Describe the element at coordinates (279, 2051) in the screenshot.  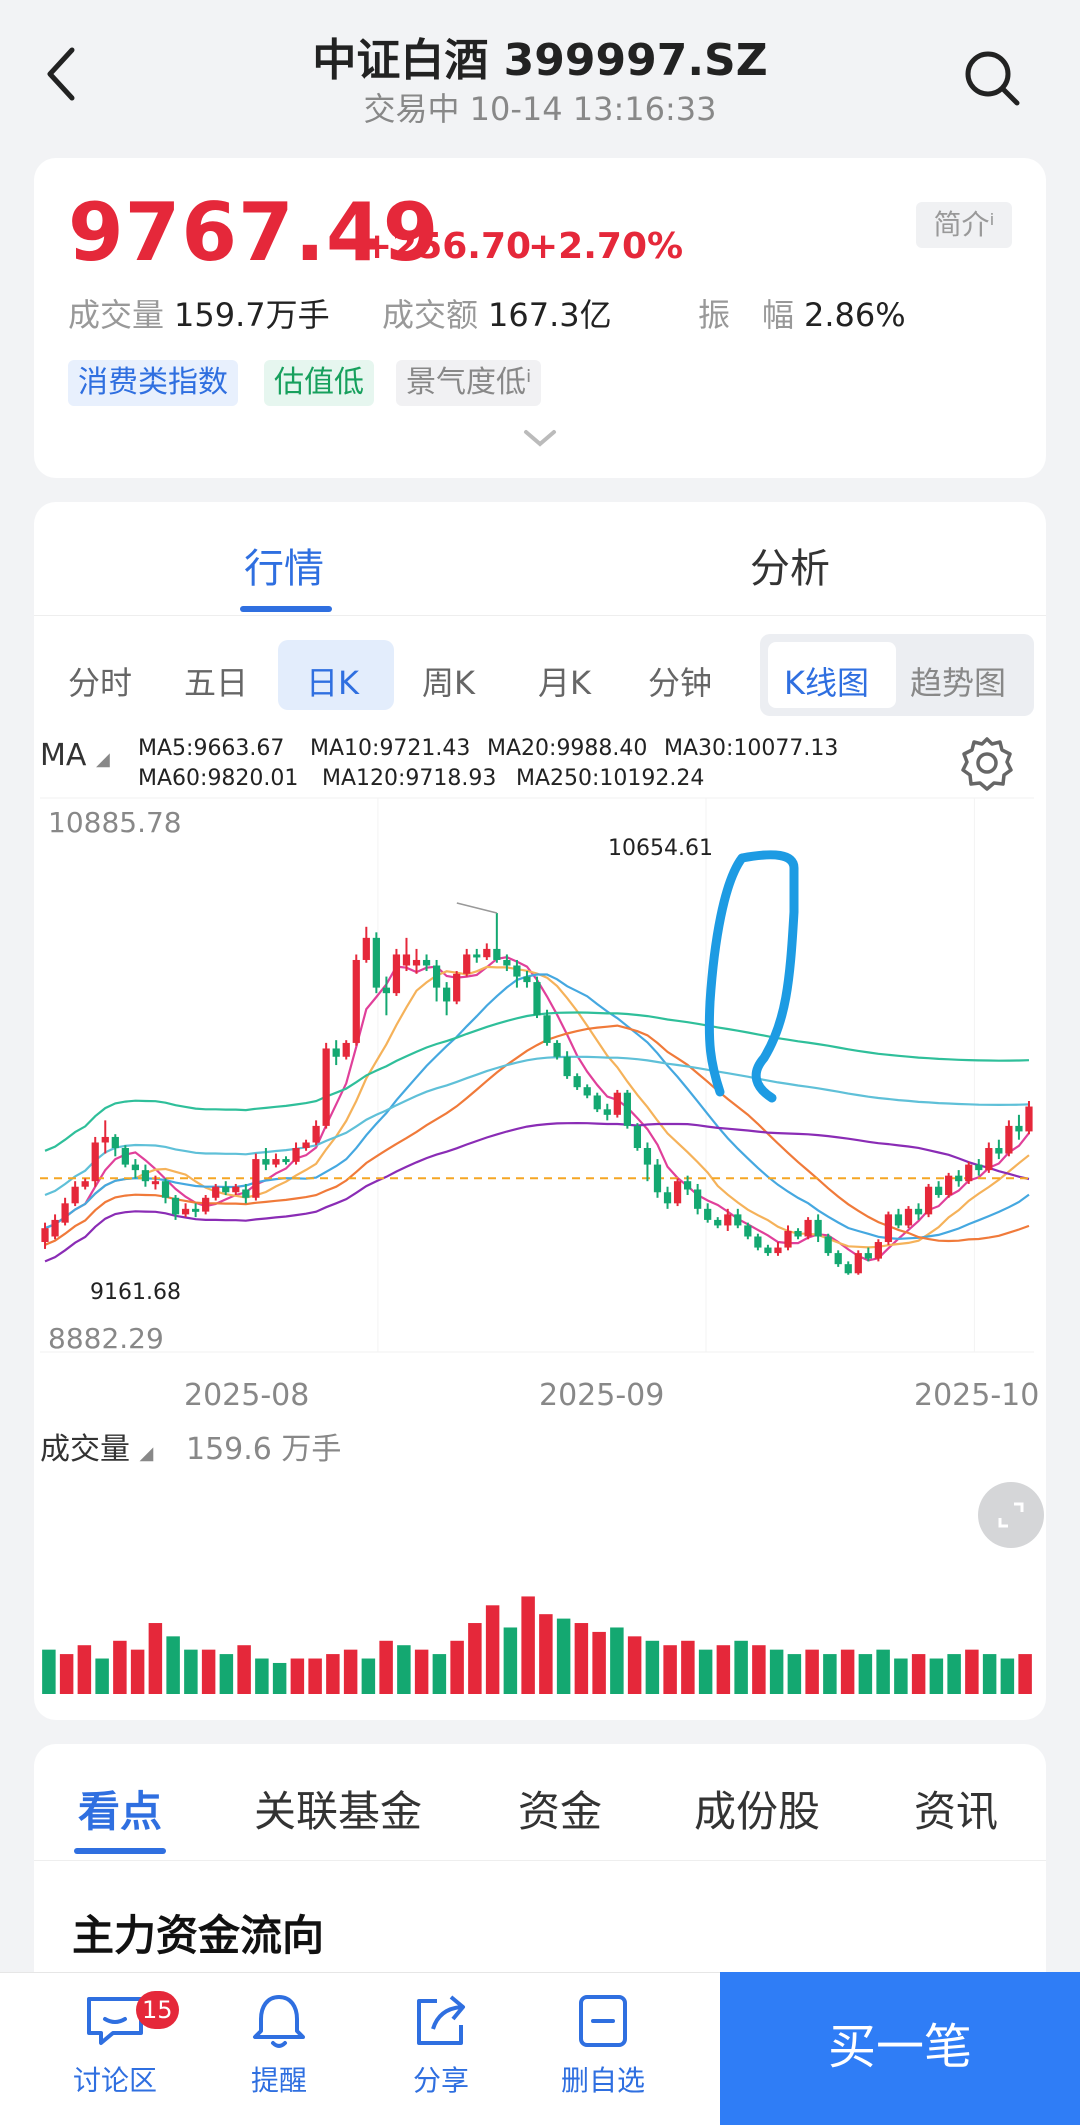
I see `nav-reminder: 提醒` at that location.